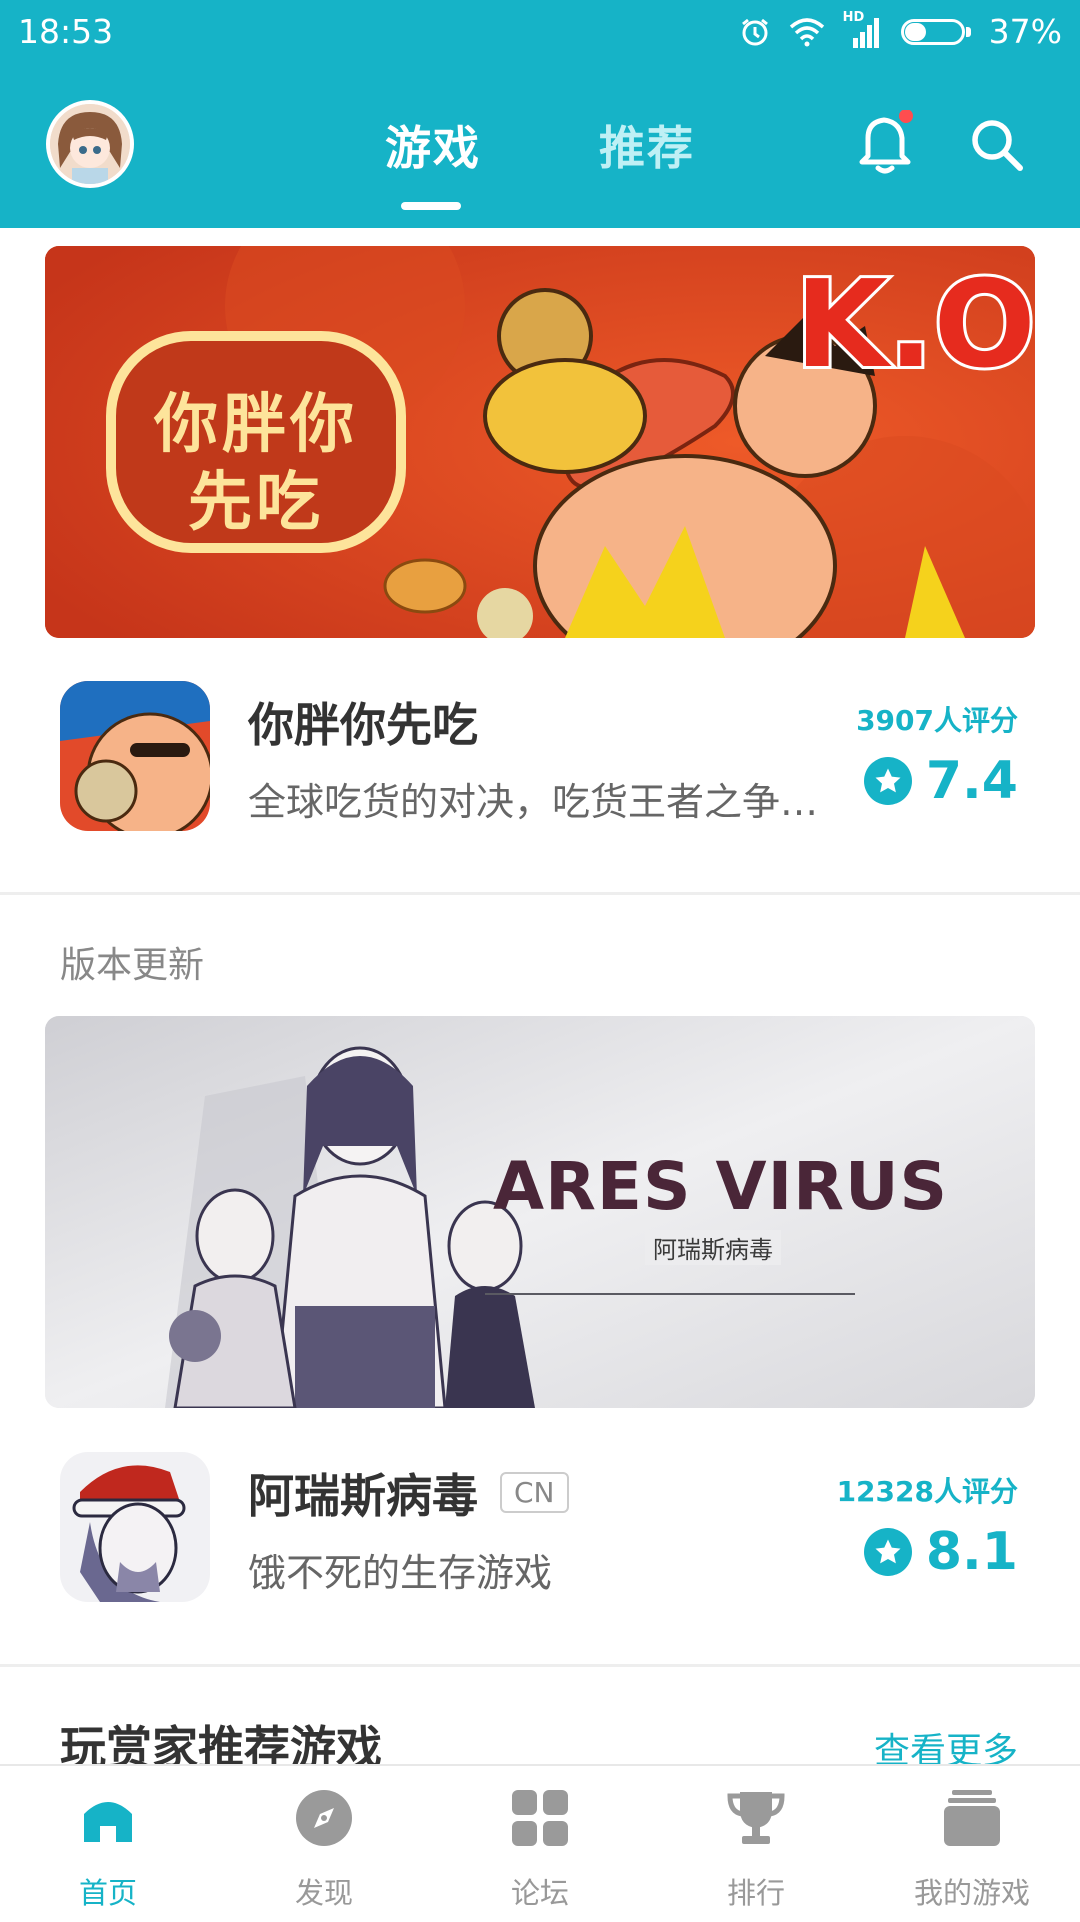 The height and width of the screenshot is (1922, 1080). I want to click on nav-label: 论坛, so click(539, 1893).